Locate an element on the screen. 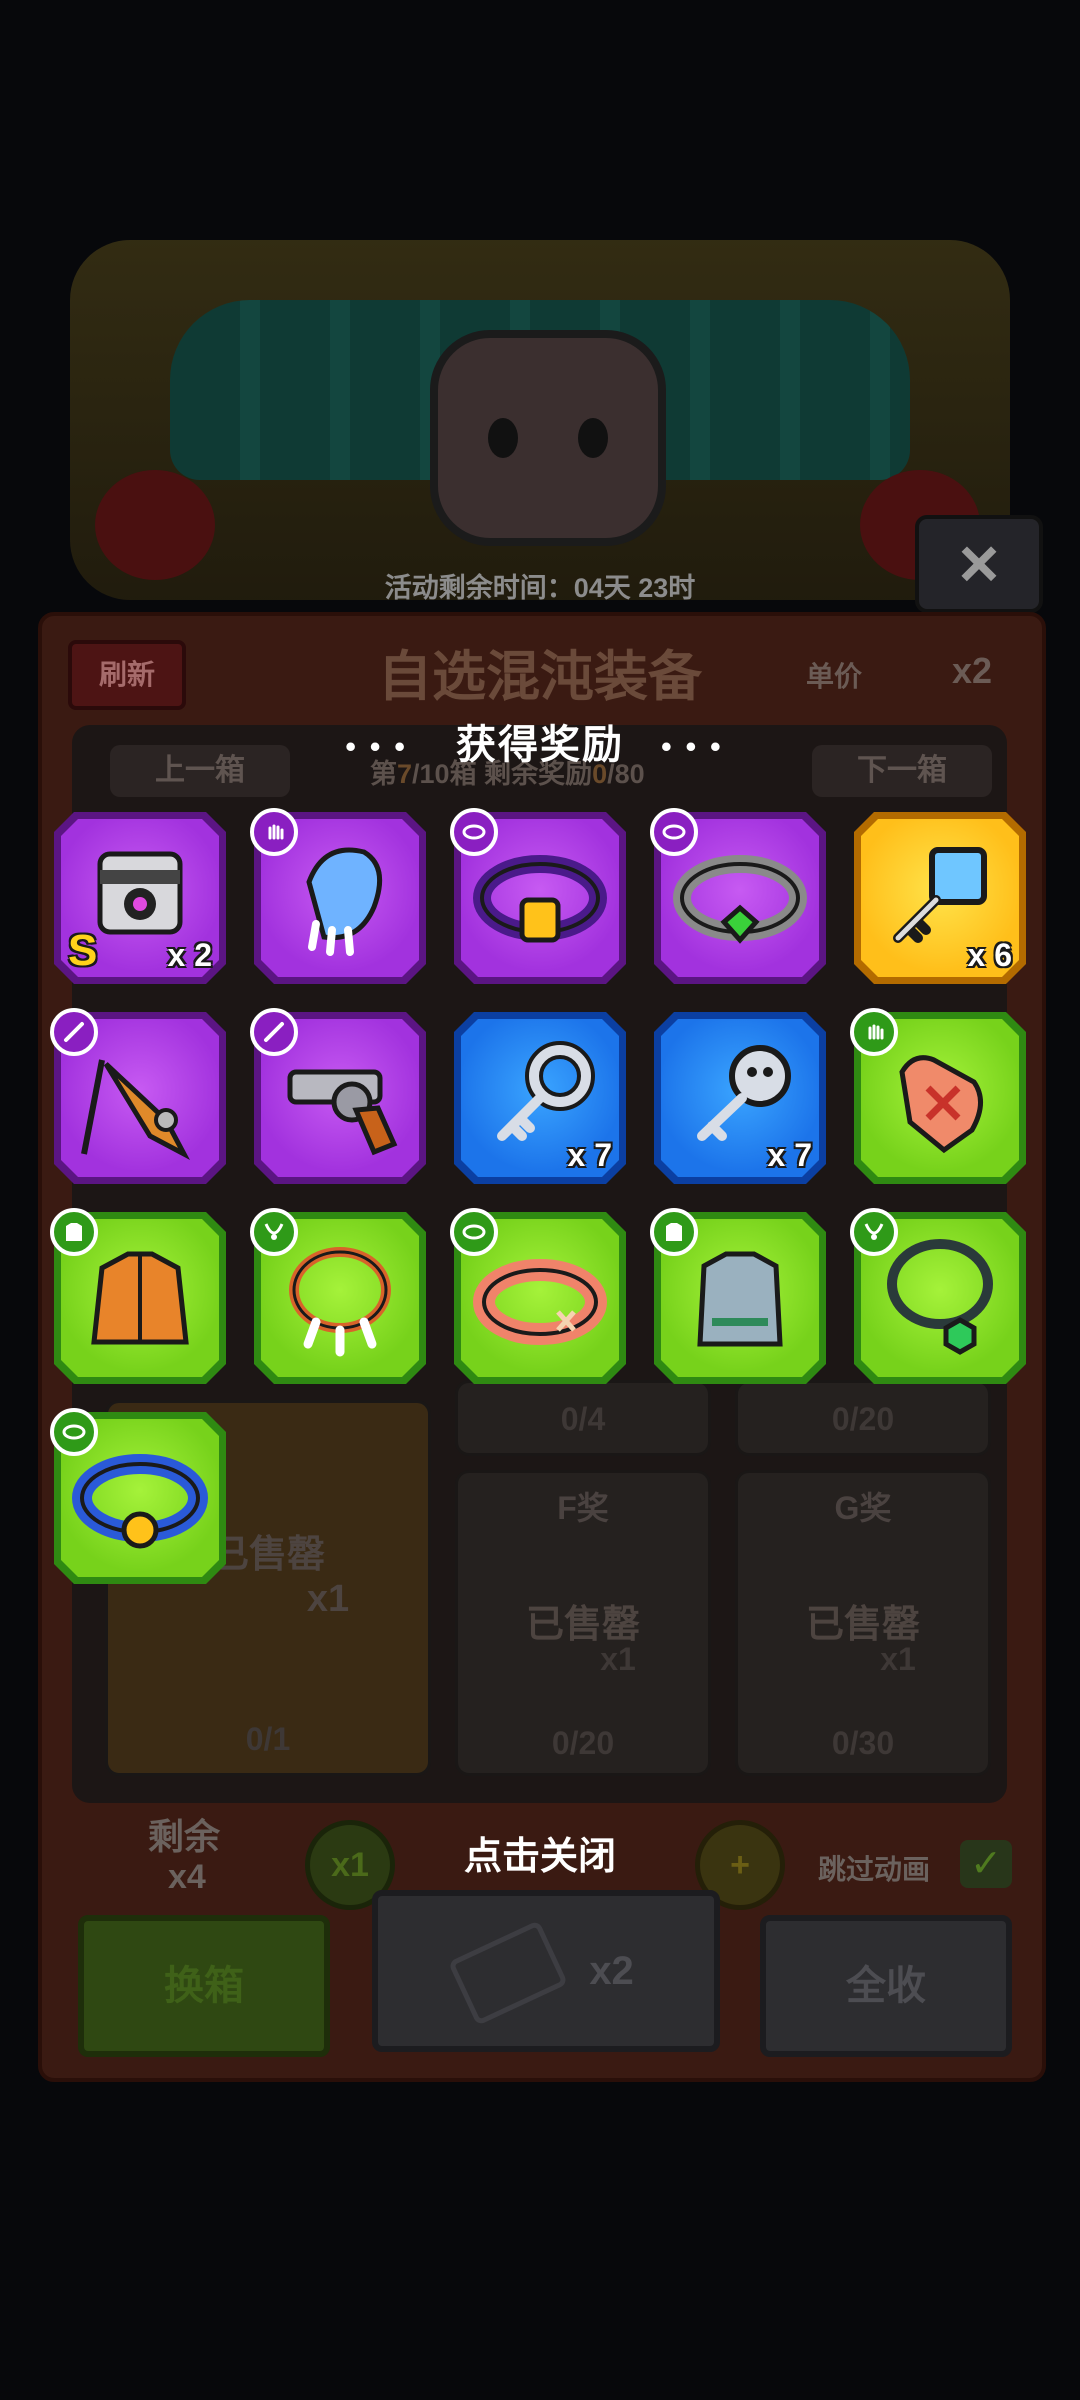 Image resolution: width=1080 pixels, height=2400 pixels. ticket-icon is located at coordinates (508, 1973).